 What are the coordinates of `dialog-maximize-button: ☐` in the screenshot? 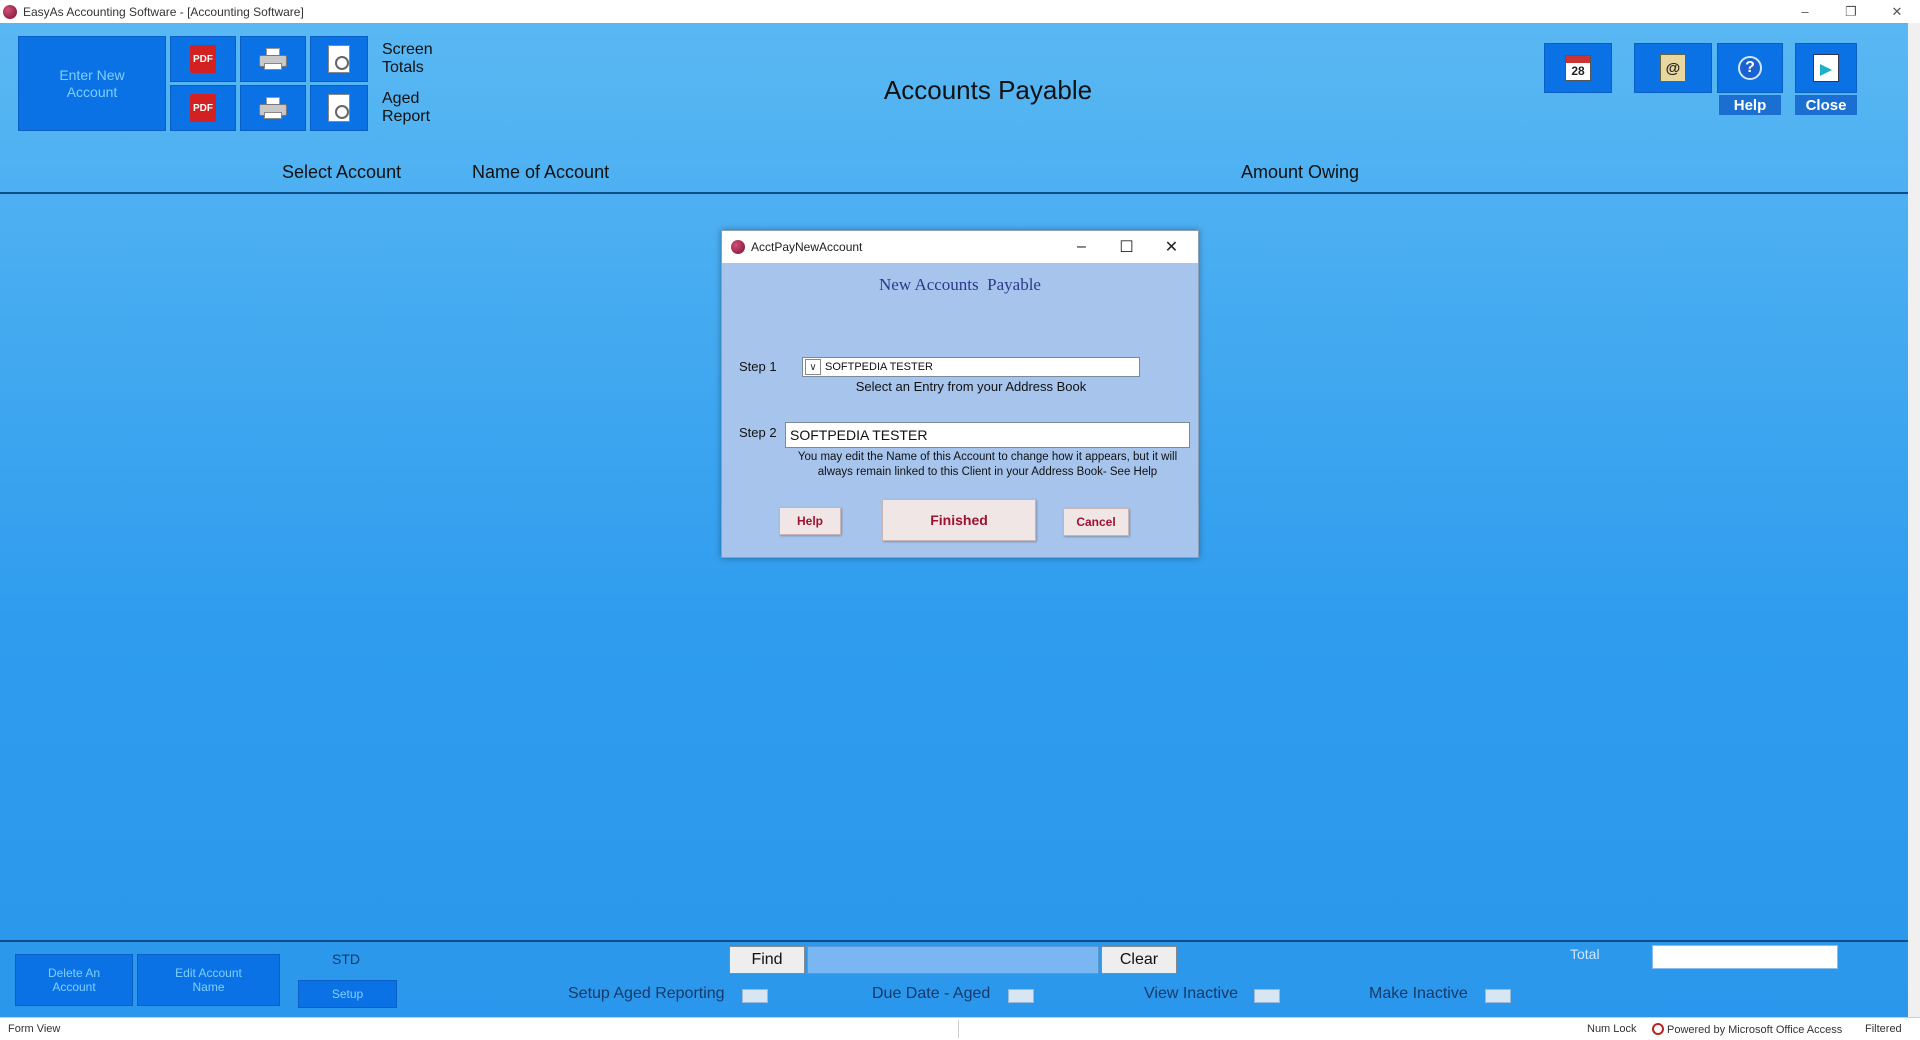 It's located at (1126, 247).